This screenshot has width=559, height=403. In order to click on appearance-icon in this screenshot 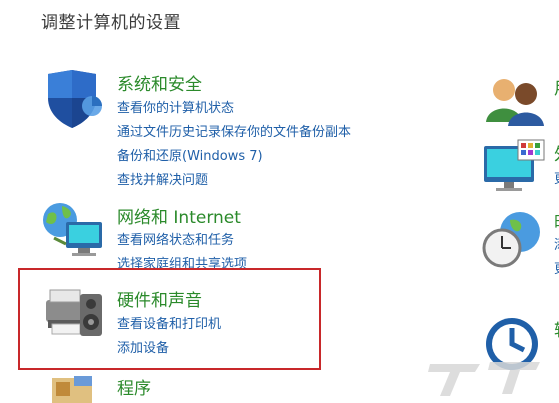, I will do `click(515, 166)`.